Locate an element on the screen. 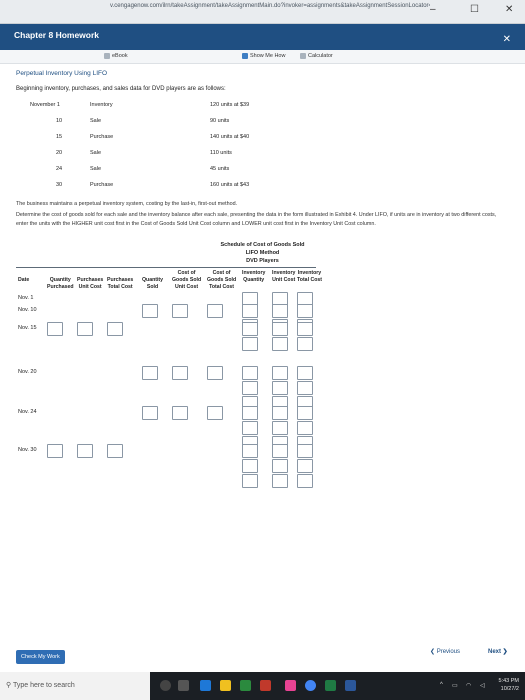  row-date: 24 is located at coordinates (59, 169).